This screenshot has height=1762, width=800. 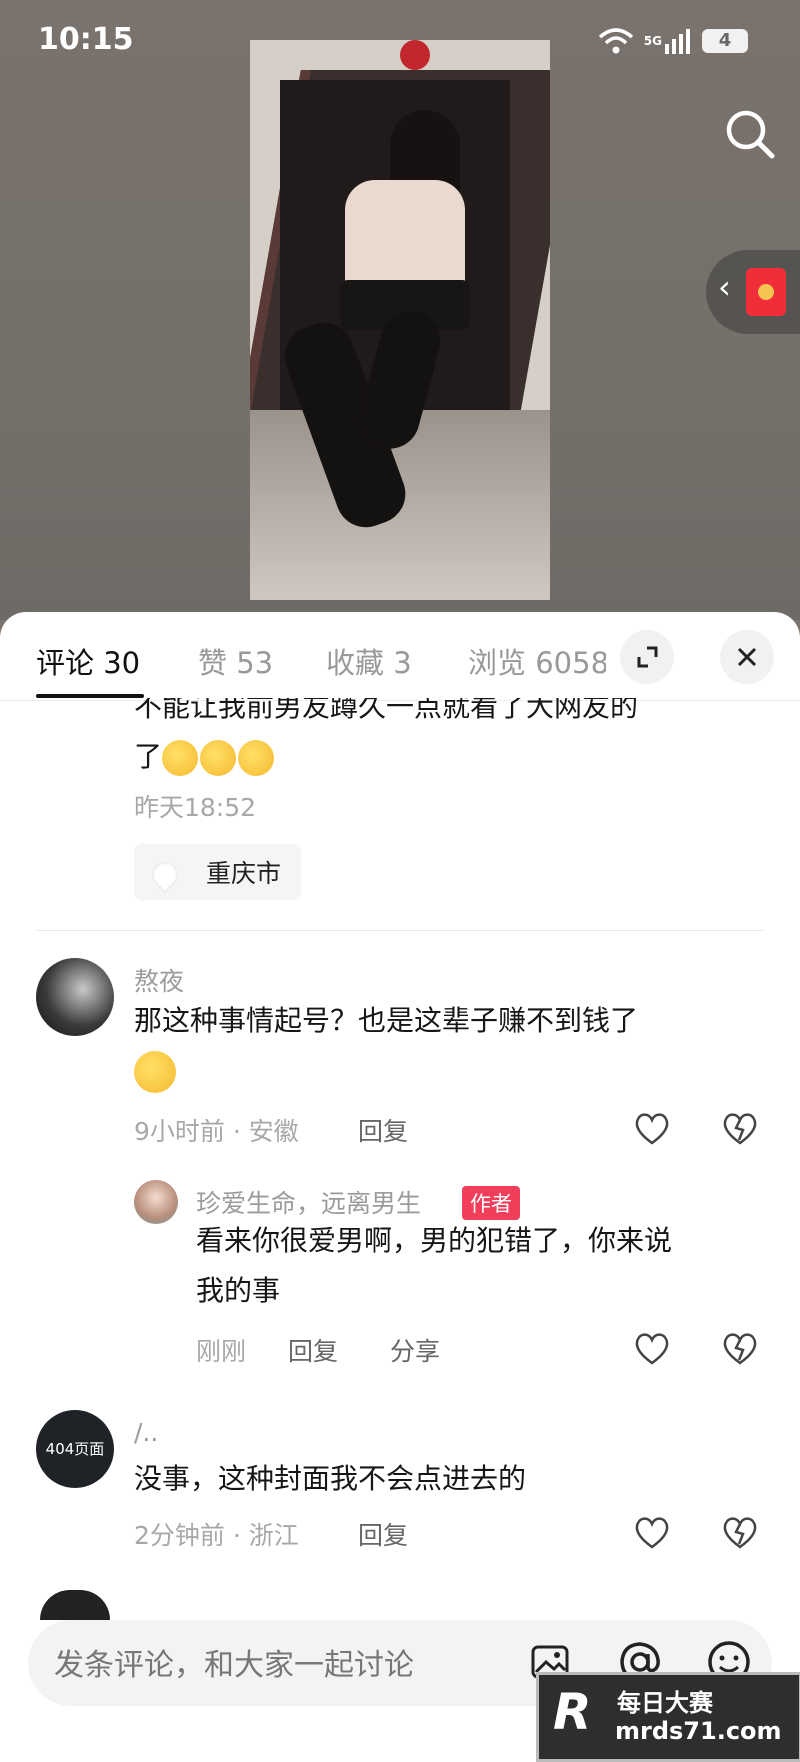 I want to click on watermark: R 每日大赛 mrds71.com, so click(x=668, y=1717).